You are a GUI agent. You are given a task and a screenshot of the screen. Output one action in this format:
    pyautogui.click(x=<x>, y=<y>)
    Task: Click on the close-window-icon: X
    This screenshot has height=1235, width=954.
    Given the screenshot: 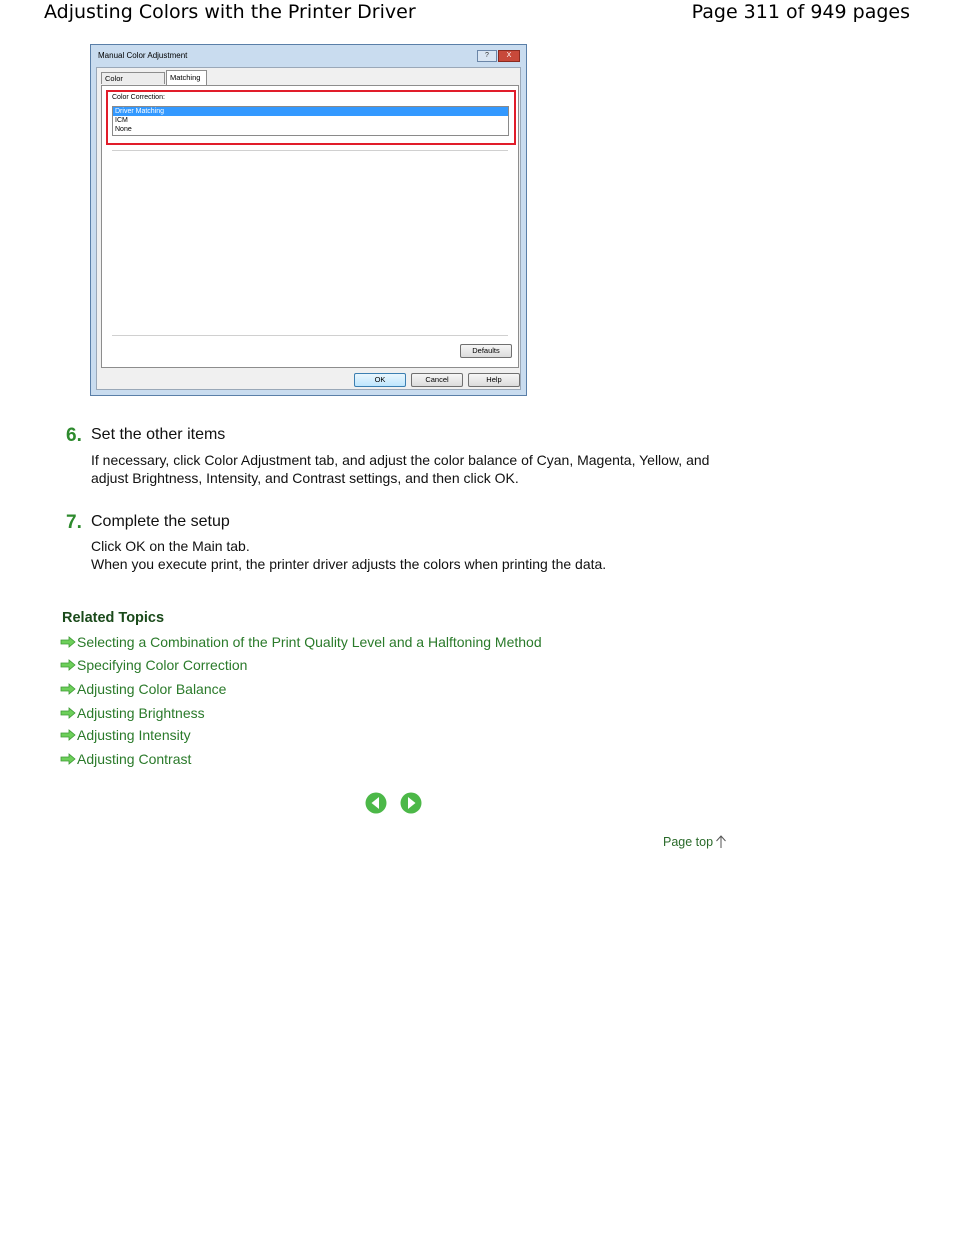 What is the action you would take?
    pyautogui.click(x=509, y=56)
    